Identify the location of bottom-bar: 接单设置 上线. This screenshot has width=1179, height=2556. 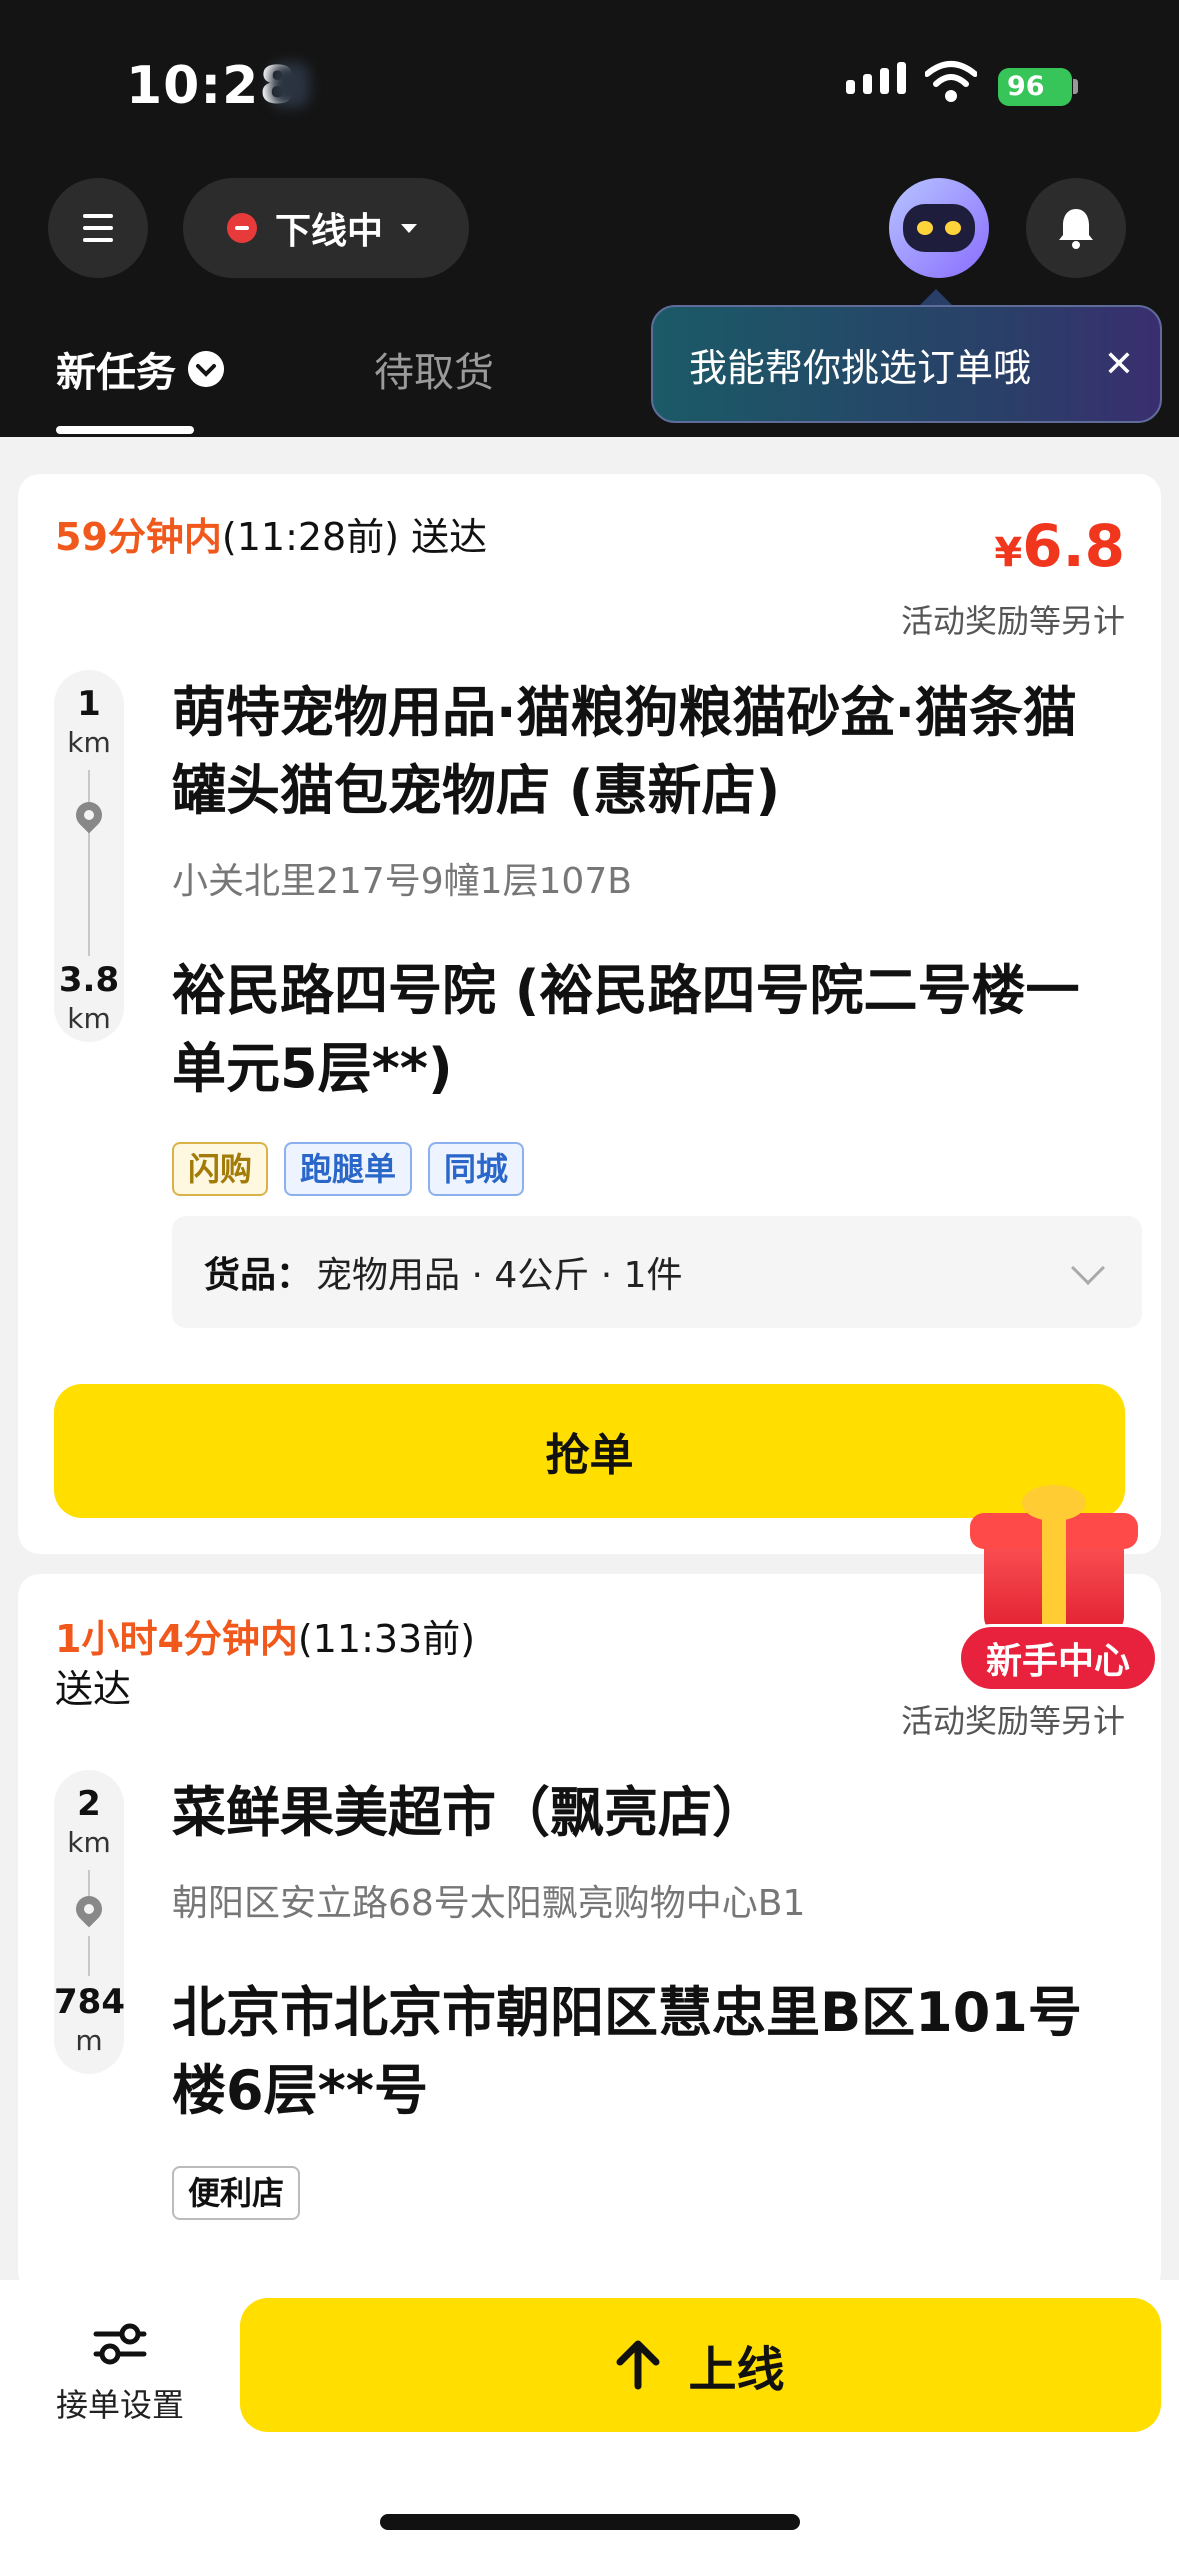
(589, 2418).